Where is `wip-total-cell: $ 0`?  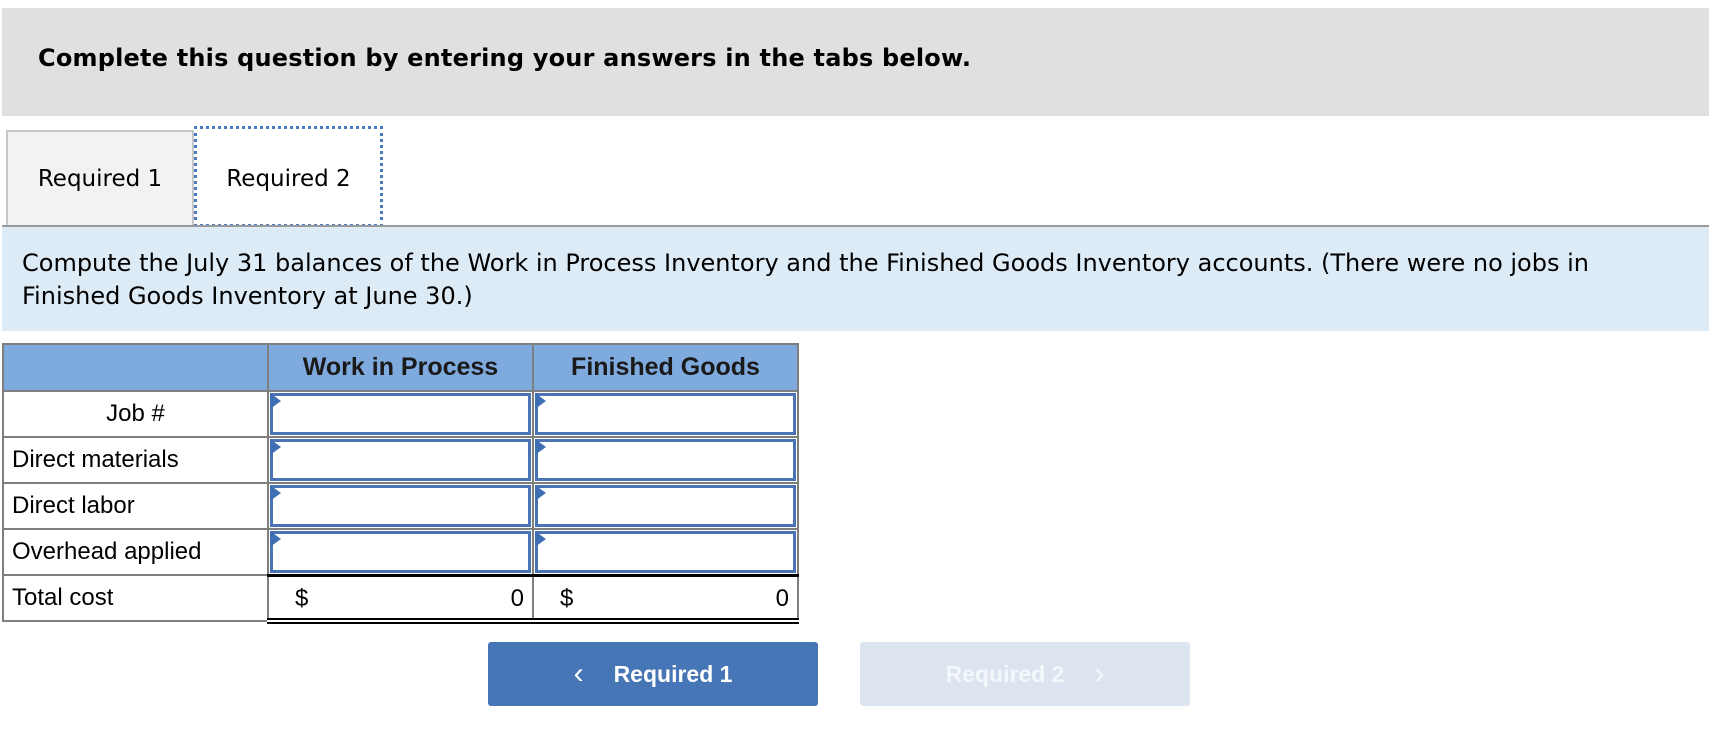
wip-total-cell: $ 0 is located at coordinates (400, 598).